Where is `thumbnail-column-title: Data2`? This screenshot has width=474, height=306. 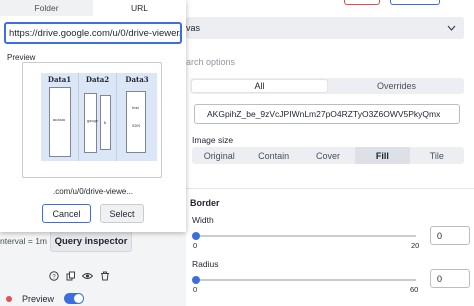 thumbnail-column-title: Data2 is located at coordinates (97, 79).